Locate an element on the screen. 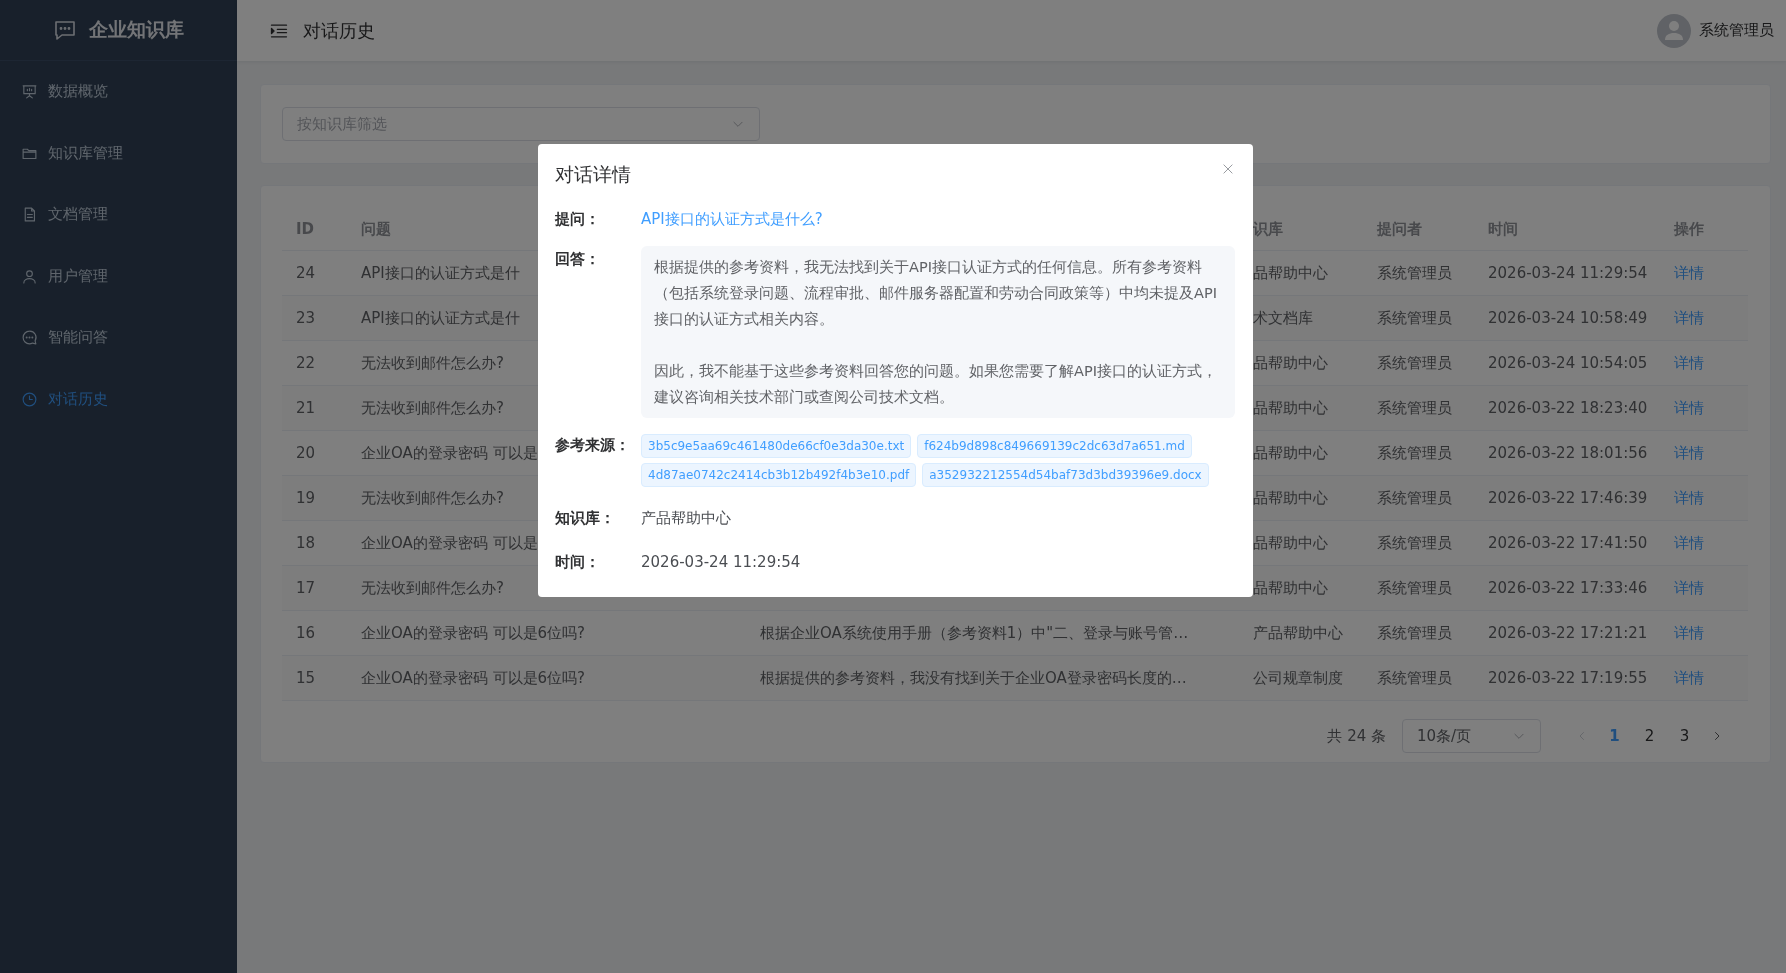 The image size is (1786, 973). field-label: 知识库： is located at coordinates (585, 518).